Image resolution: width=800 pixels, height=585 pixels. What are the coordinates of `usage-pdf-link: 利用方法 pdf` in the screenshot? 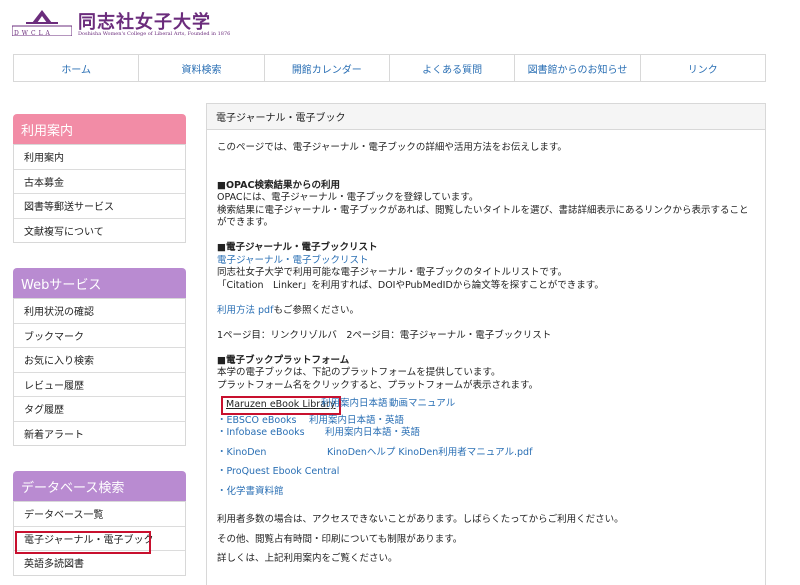 It's located at (245, 310).